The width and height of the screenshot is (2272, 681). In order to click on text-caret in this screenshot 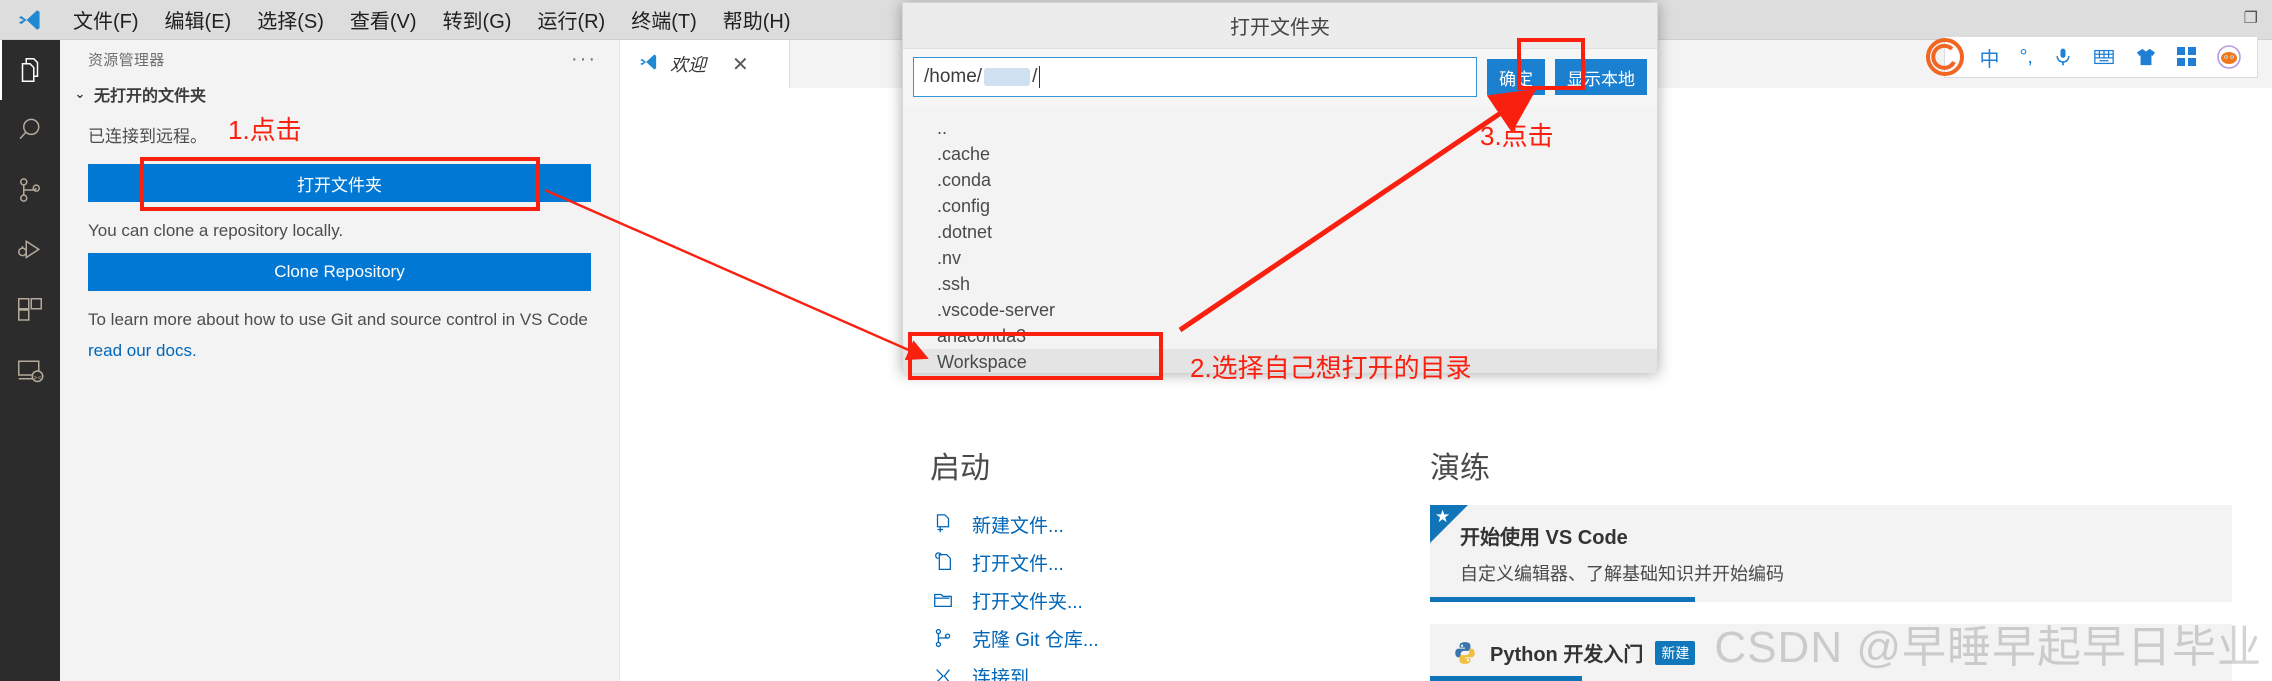, I will do `click(1040, 77)`.